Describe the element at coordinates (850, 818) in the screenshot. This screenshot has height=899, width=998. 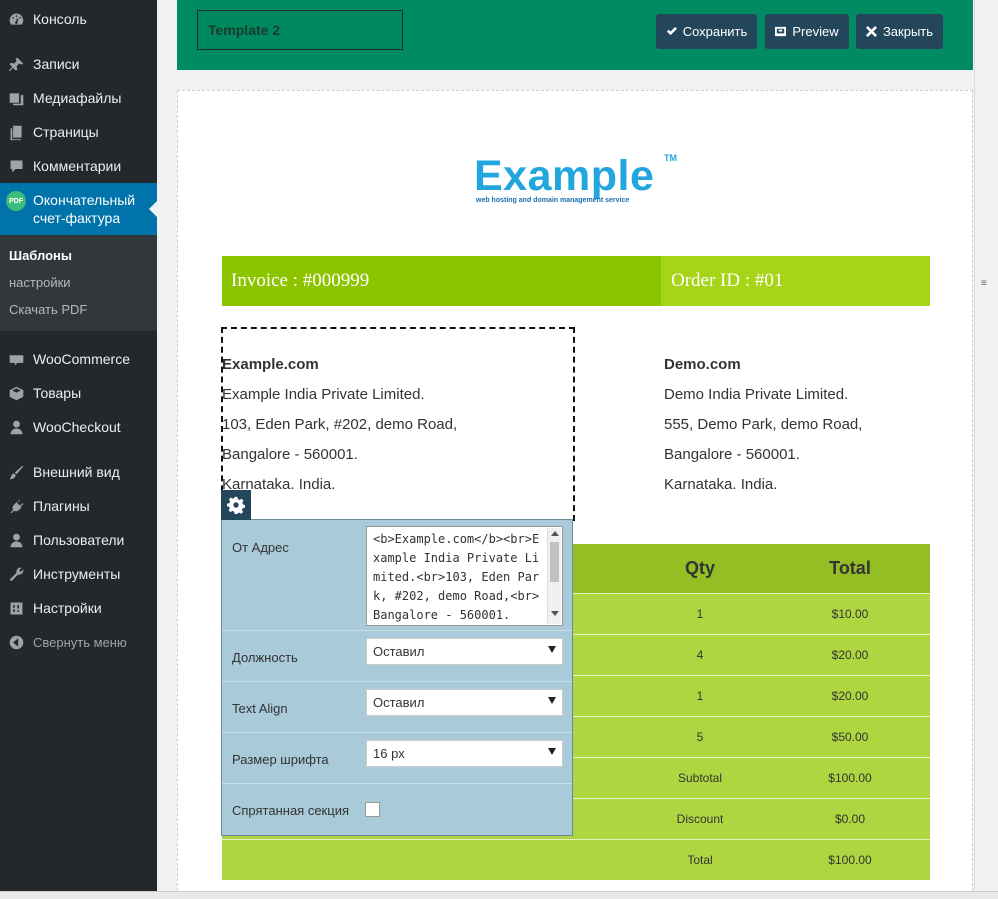
I see `summary-value: $0.00` at that location.